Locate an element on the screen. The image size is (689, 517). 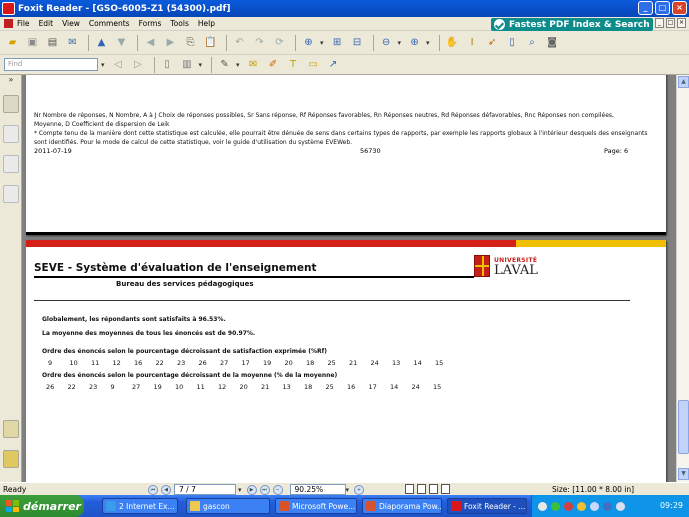
find-next-icon: ▷ is located at coordinates (138, 64).